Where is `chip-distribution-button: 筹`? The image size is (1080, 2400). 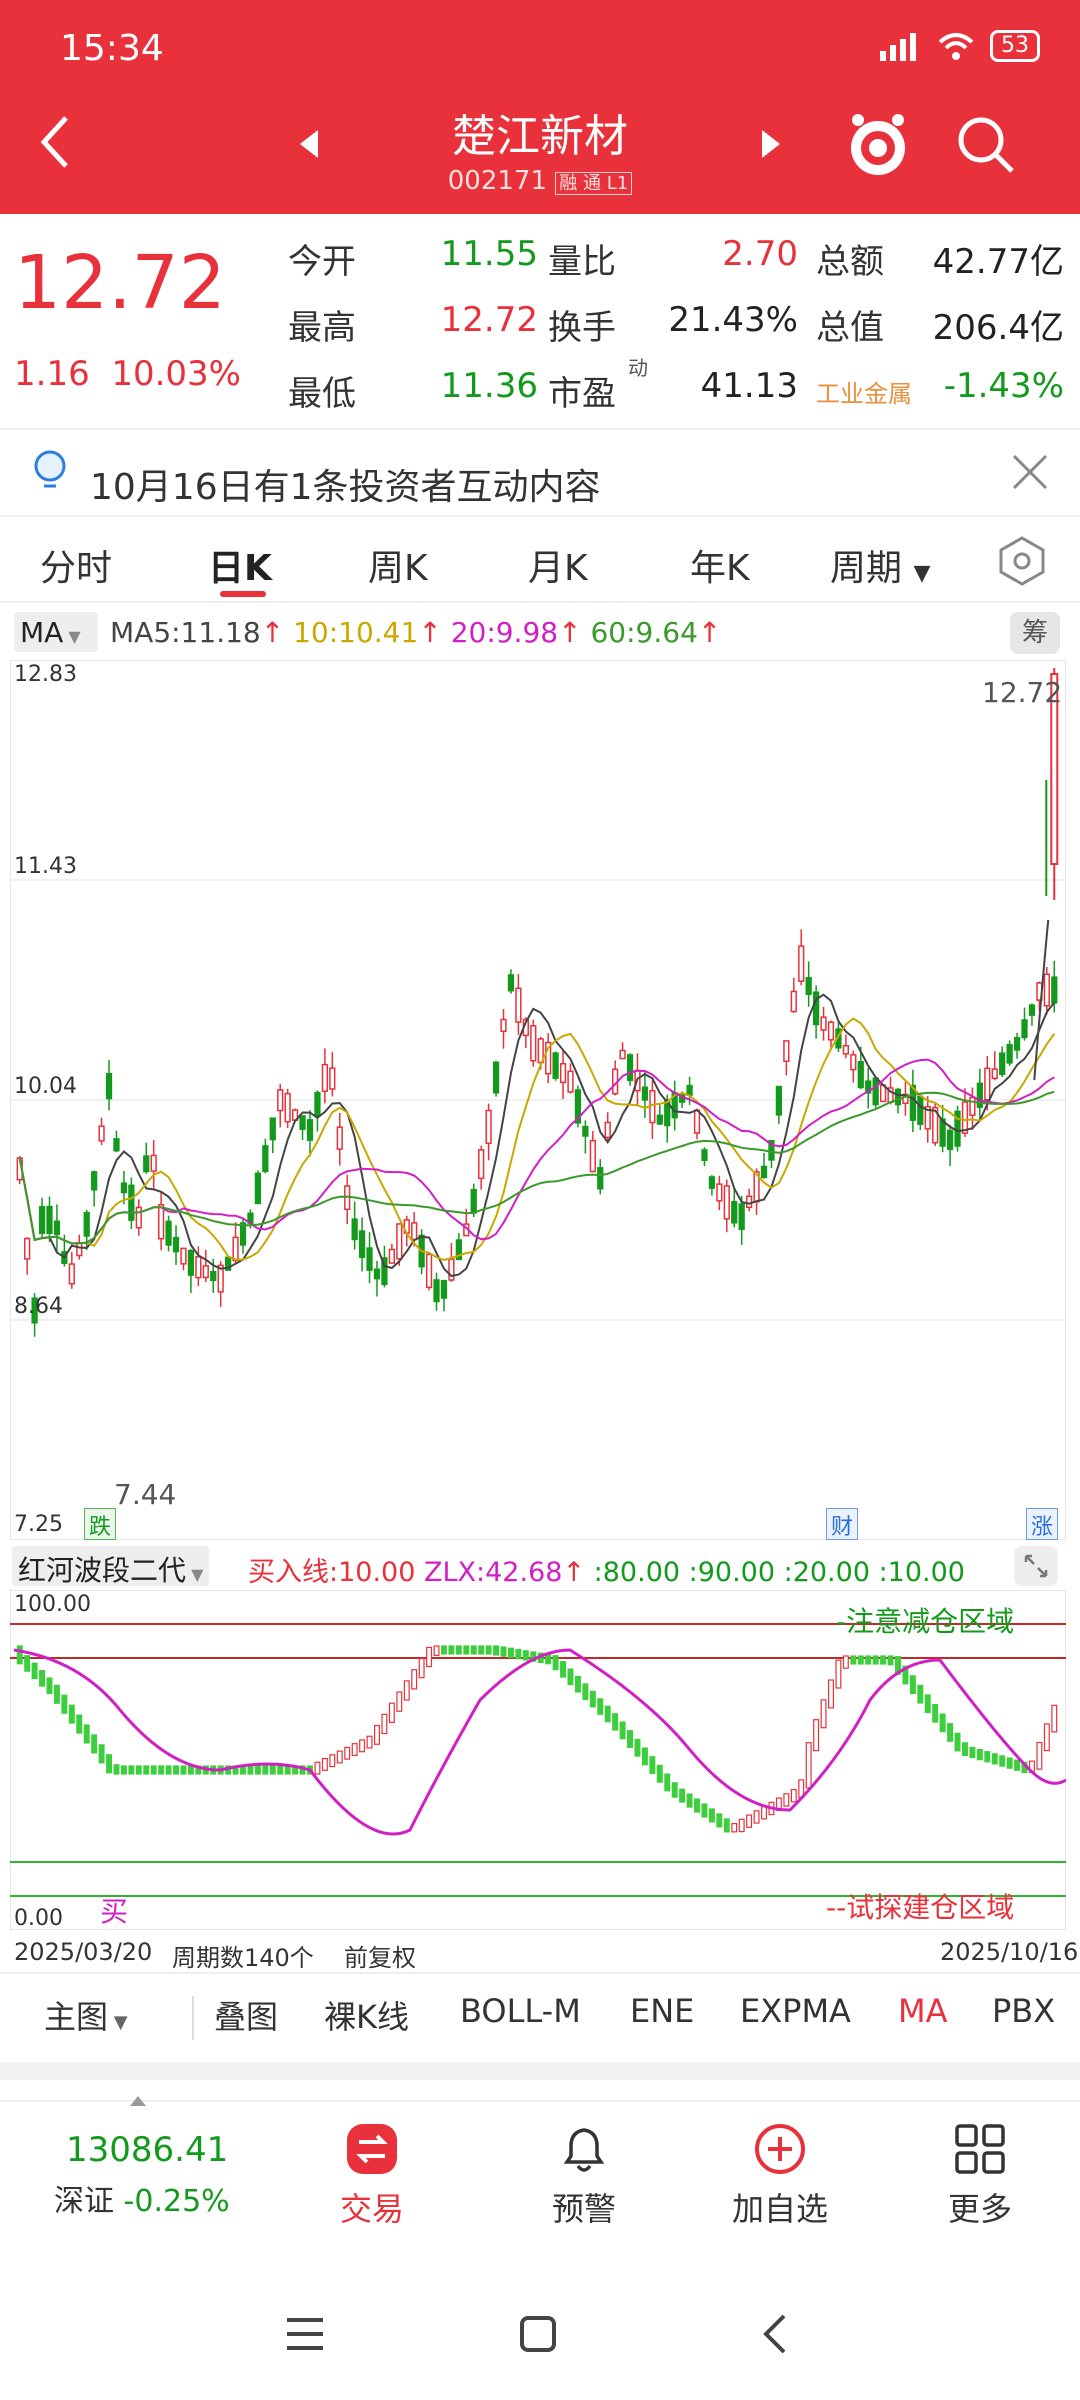 chip-distribution-button: 筹 is located at coordinates (1035, 633).